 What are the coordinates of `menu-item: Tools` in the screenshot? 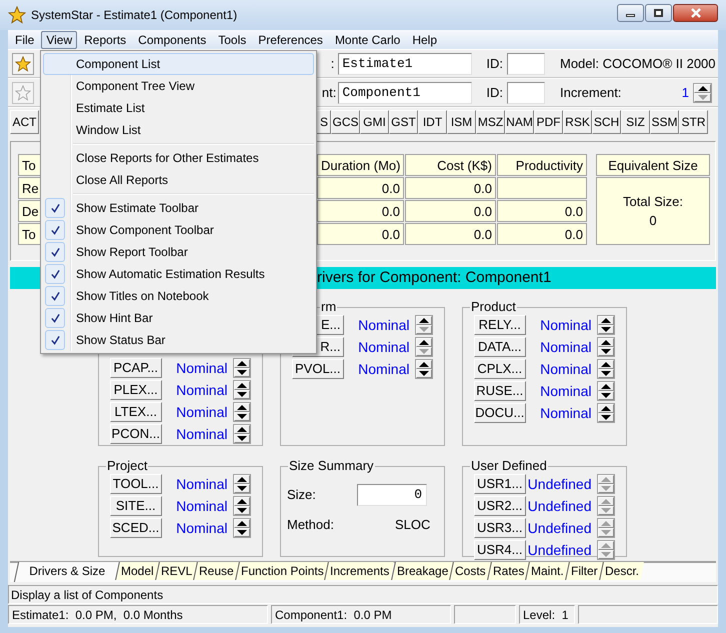 It's located at (232, 39).